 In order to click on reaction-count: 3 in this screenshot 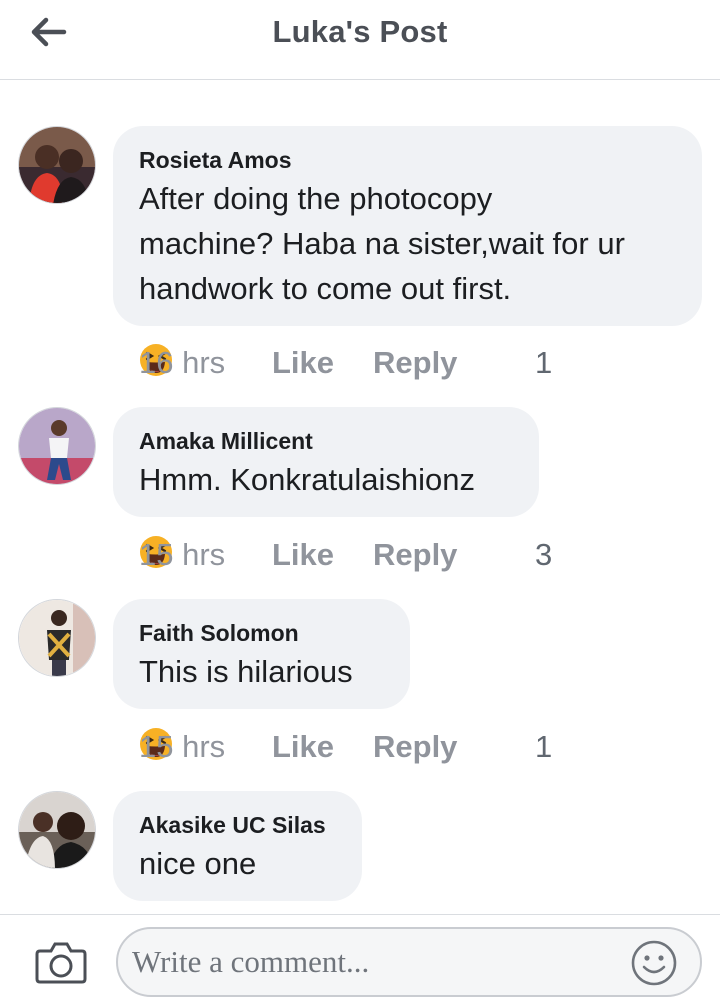, I will do `click(543, 555)`.